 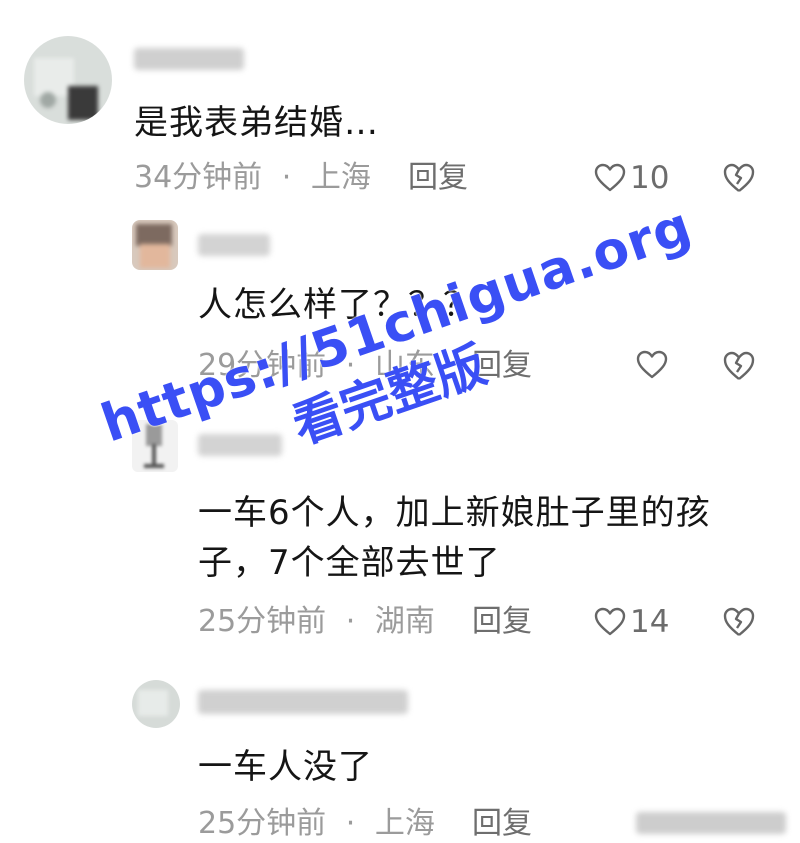 I want to click on like-button: 10, so click(x=631, y=178).